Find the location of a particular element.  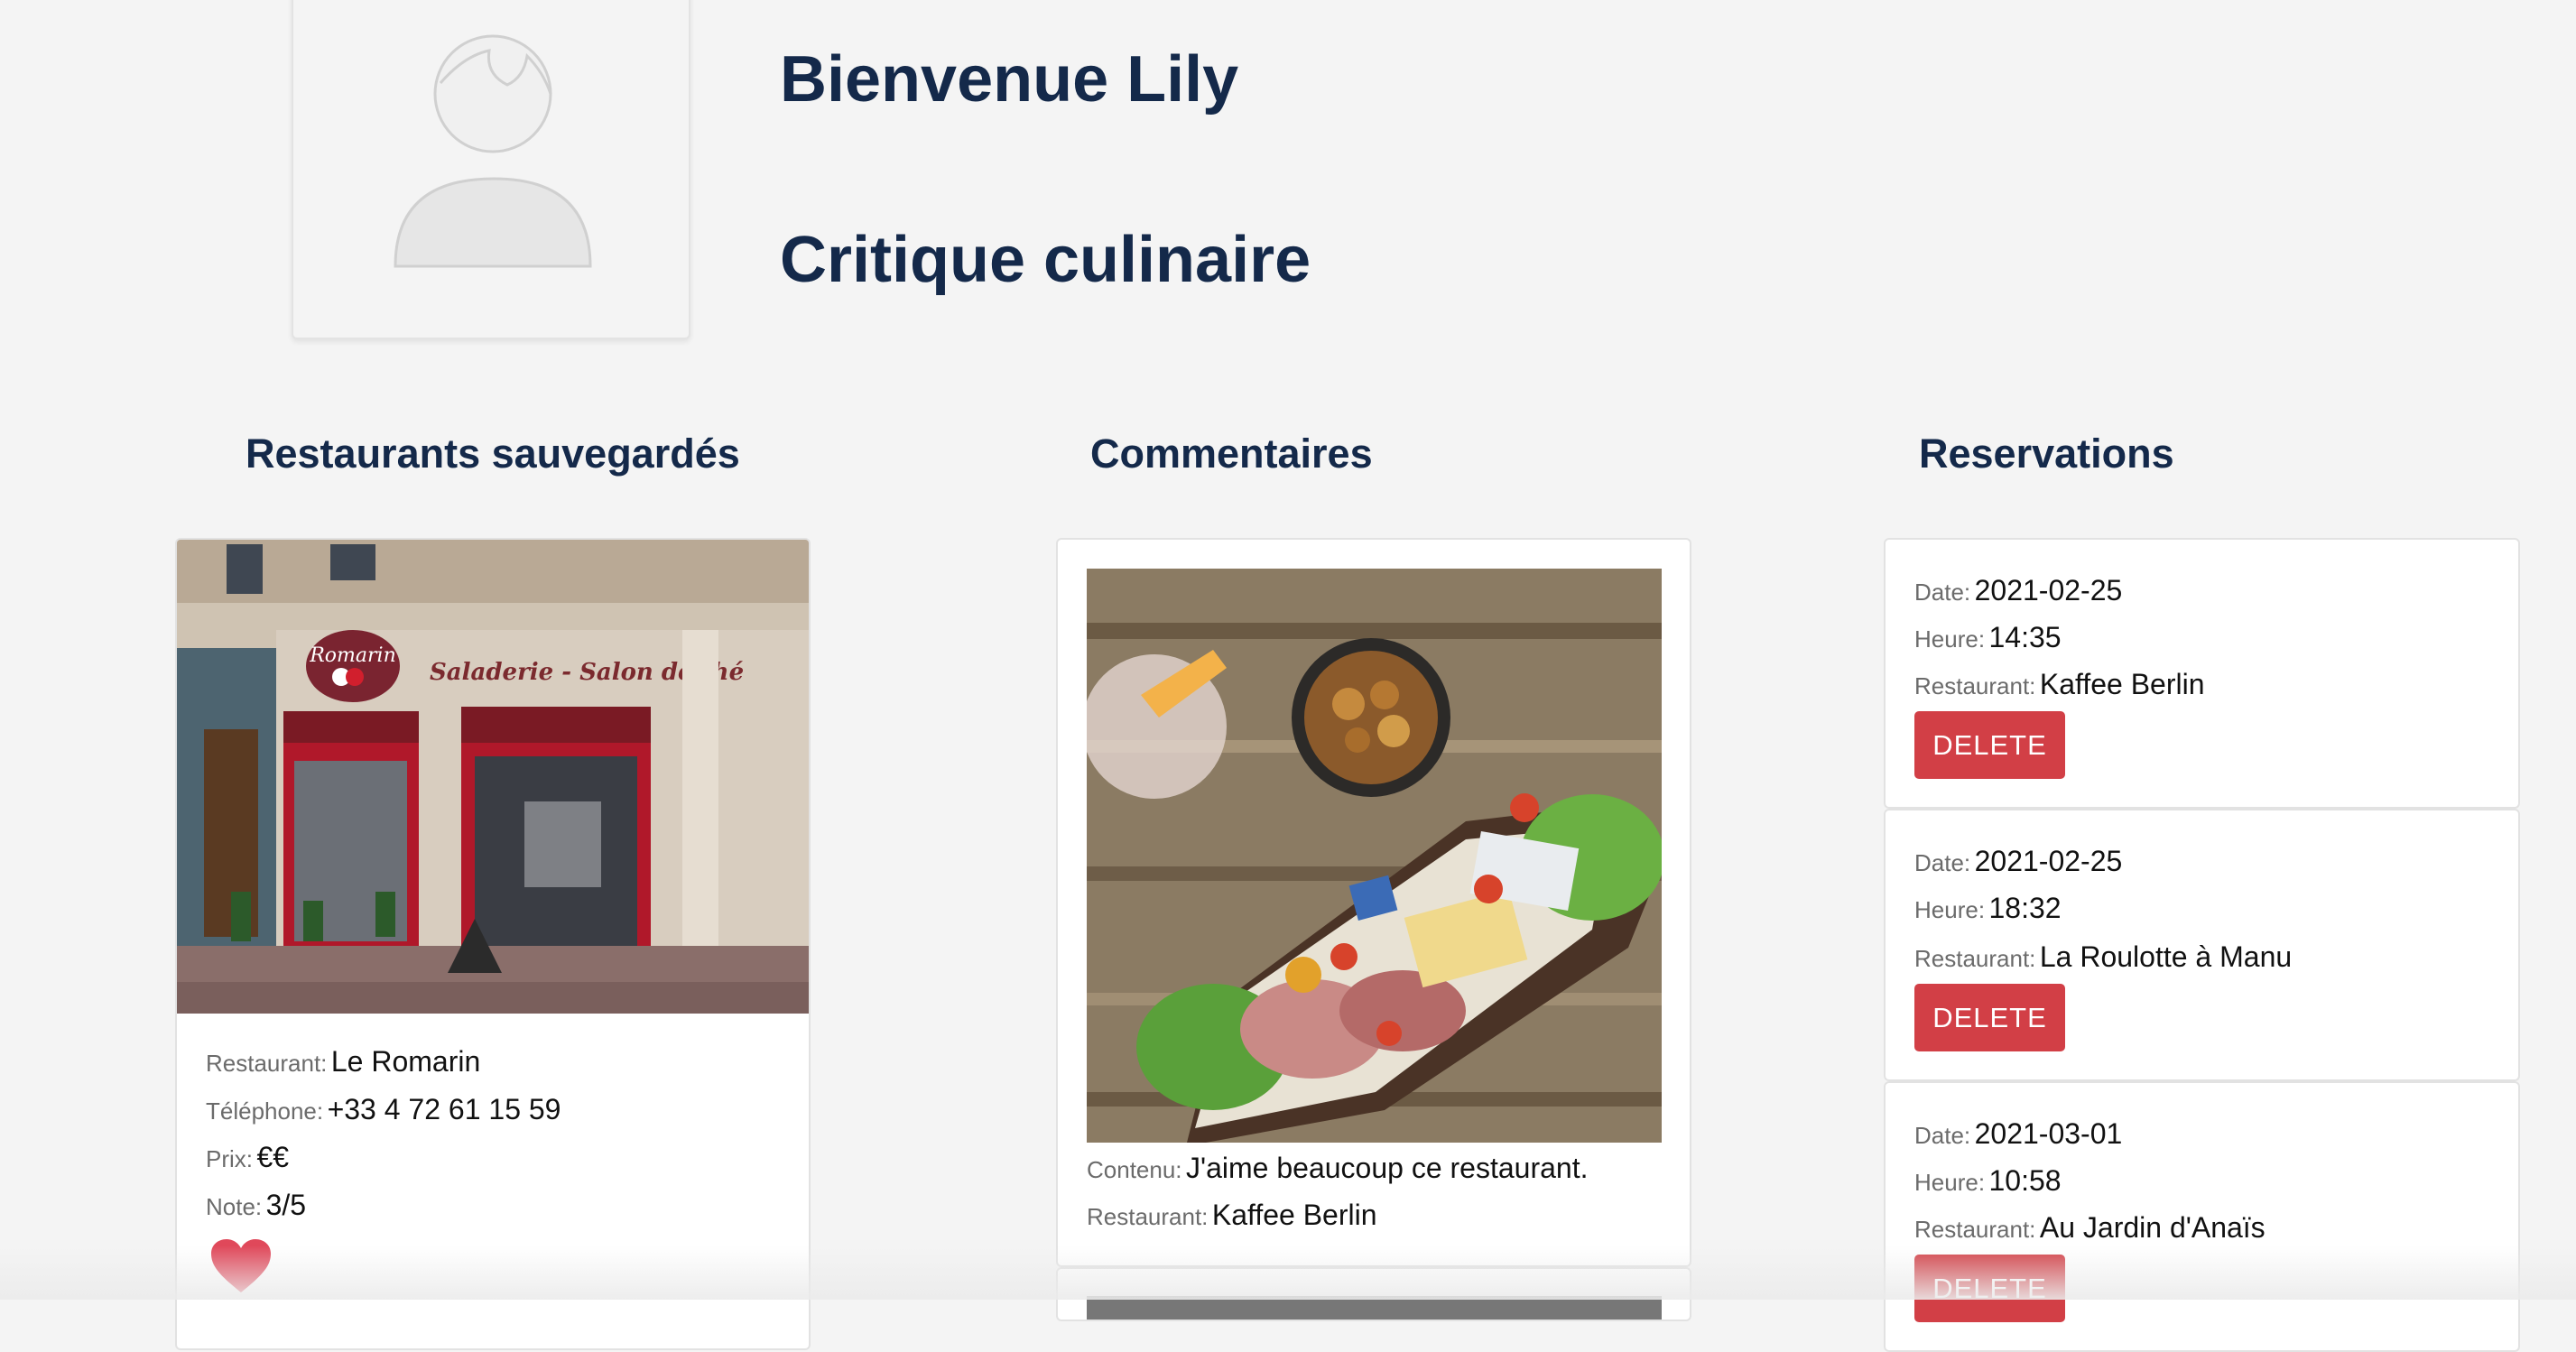

reservations-title: Reservations is located at coordinates (2047, 454).